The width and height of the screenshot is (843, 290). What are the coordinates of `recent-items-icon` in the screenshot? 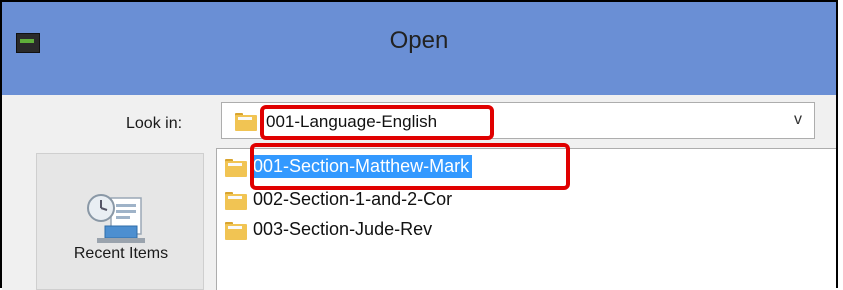 It's located at (118, 216).